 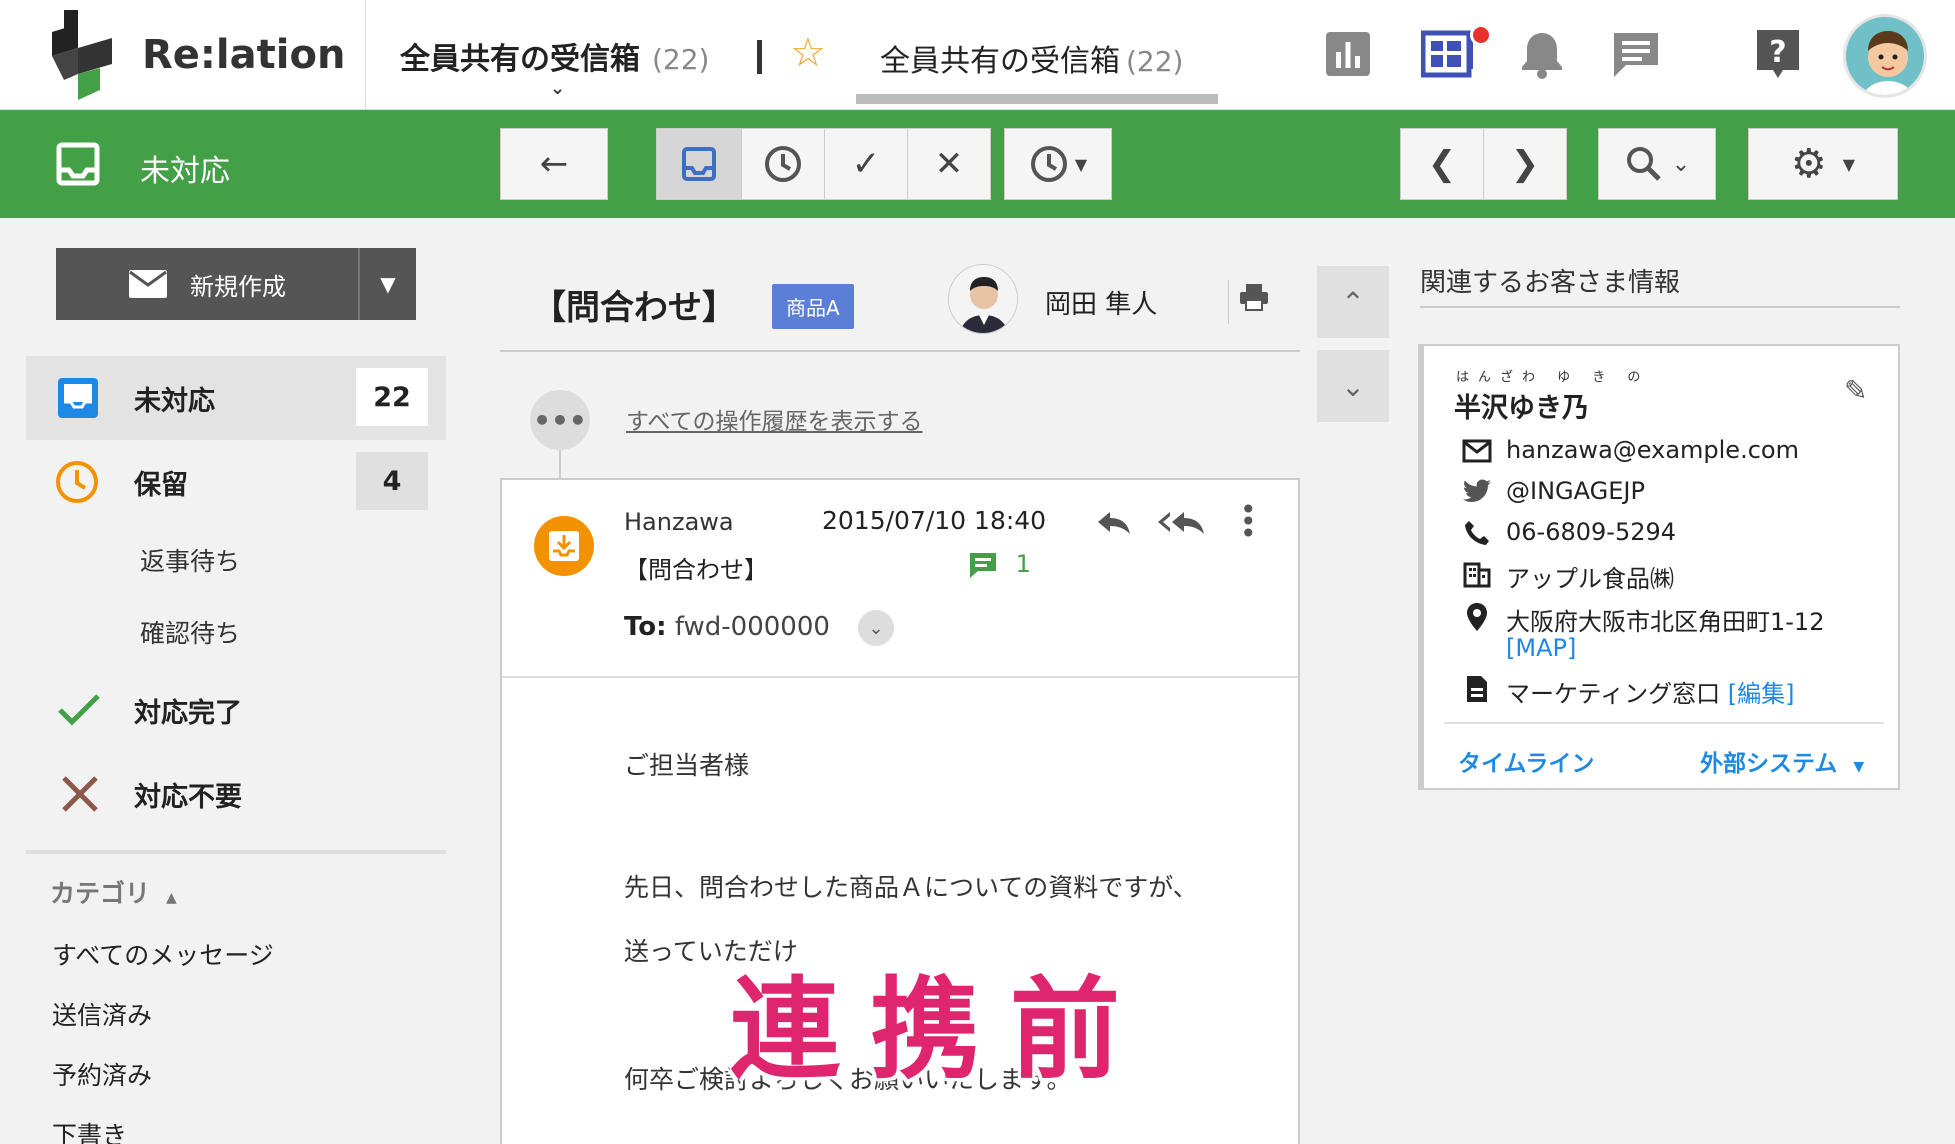 I want to click on status-ignore-button: ✕, so click(x=949, y=164).